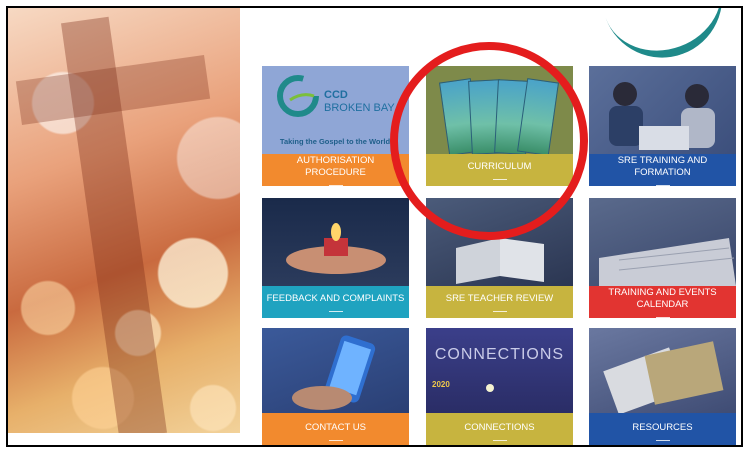 This screenshot has height=453, width=750. I want to click on candle-hands-photo, so click(336, 248).